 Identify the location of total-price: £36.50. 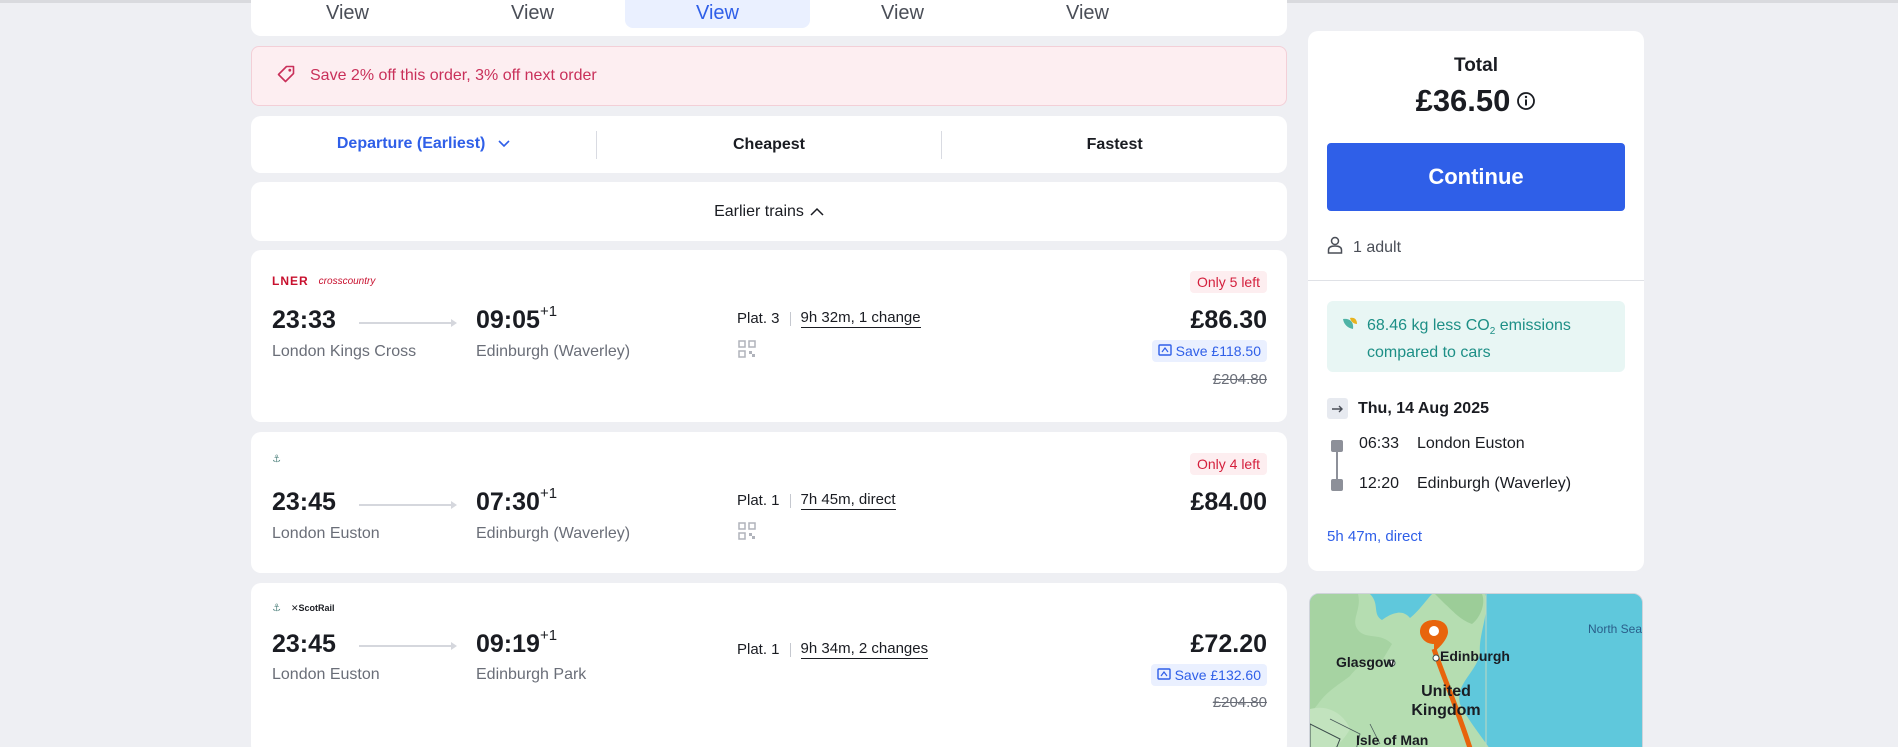
(1463, 100).